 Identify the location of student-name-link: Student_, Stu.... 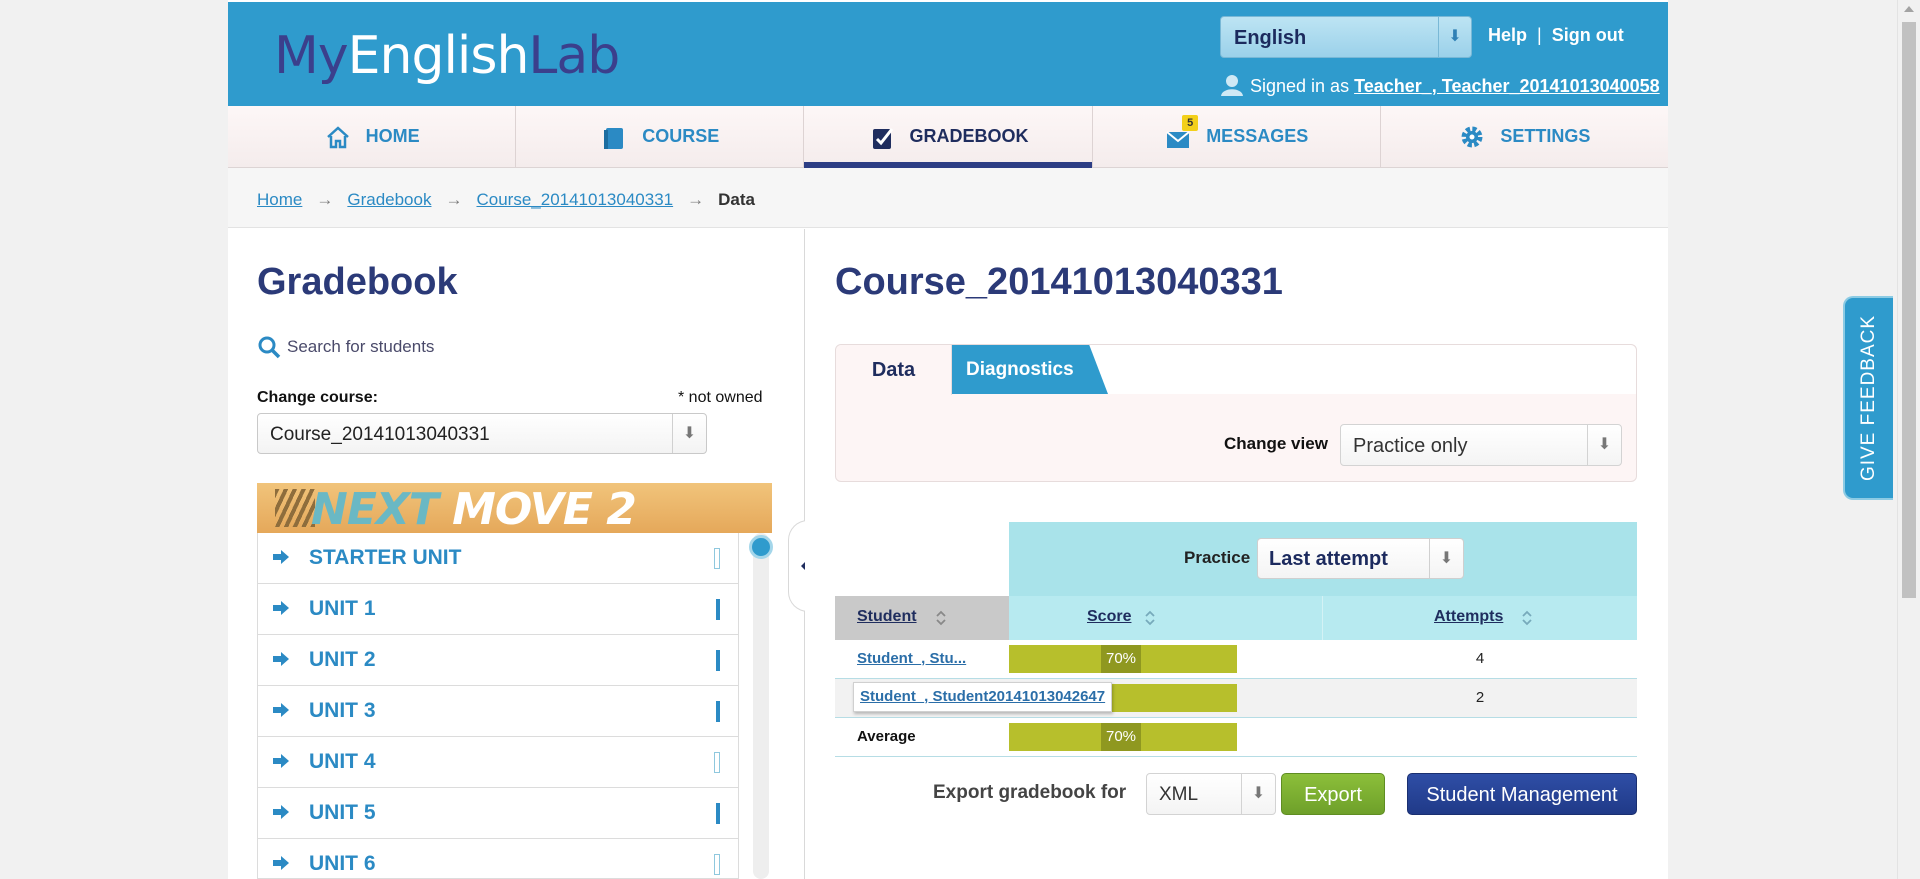
(911, 658).